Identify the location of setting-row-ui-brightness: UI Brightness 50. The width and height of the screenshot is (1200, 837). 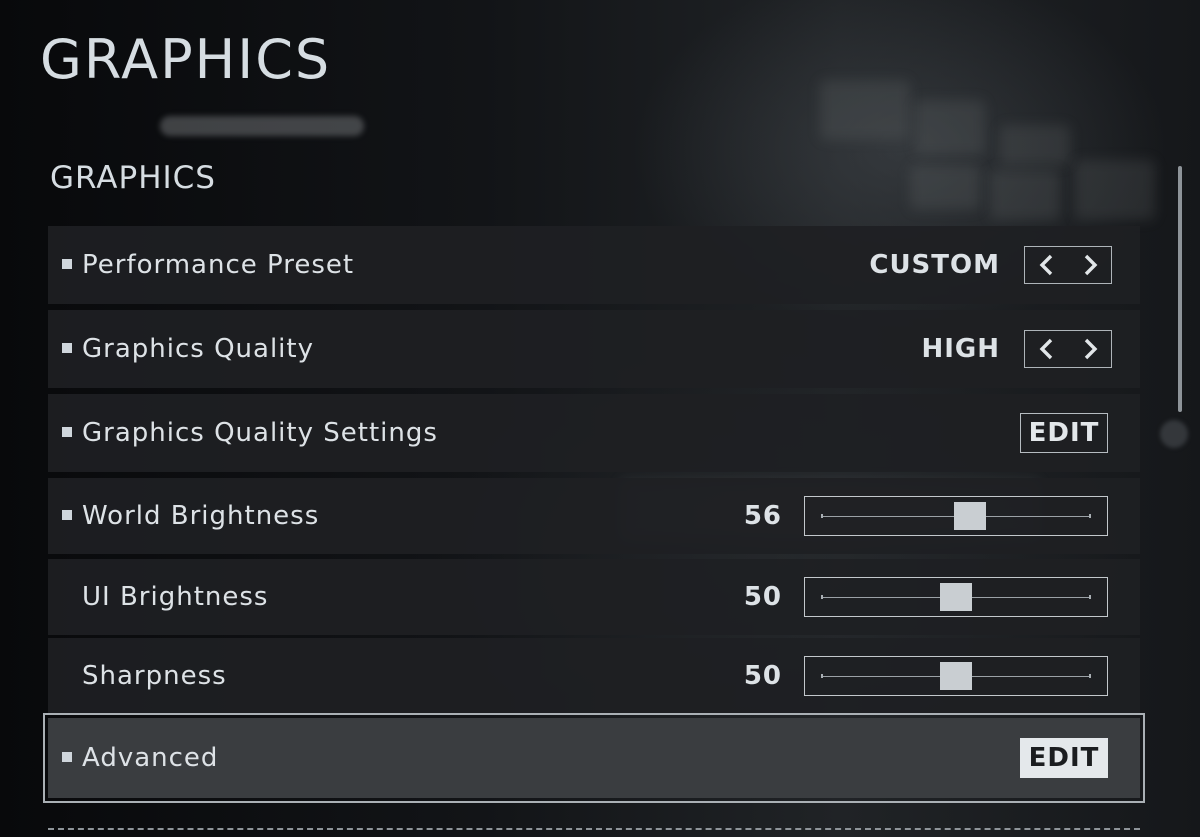
(594, 597).